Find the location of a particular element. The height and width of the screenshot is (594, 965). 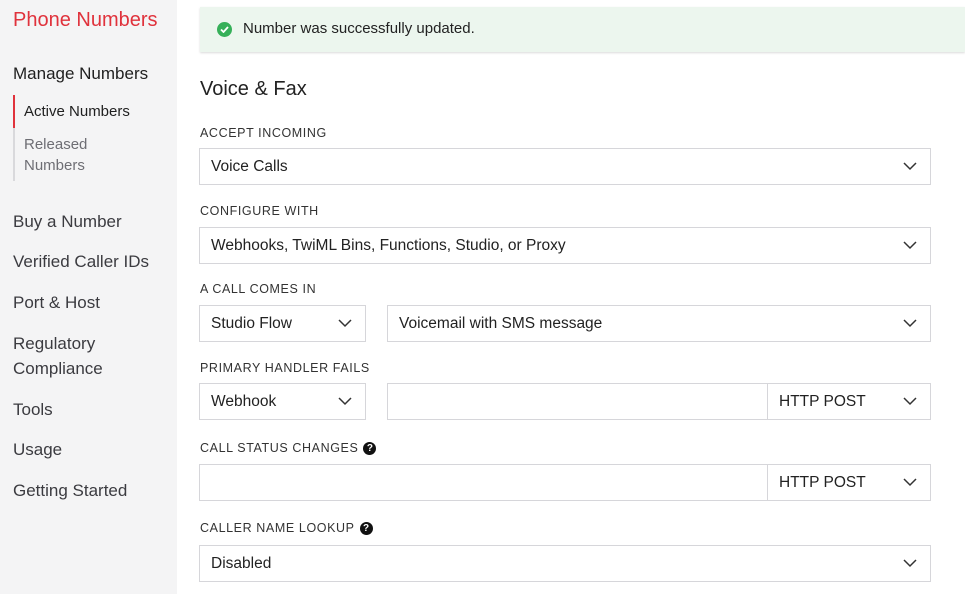

sidebar-item-regulatory-compliance: Regulatory Compliance is located at coordinates (73, 356).